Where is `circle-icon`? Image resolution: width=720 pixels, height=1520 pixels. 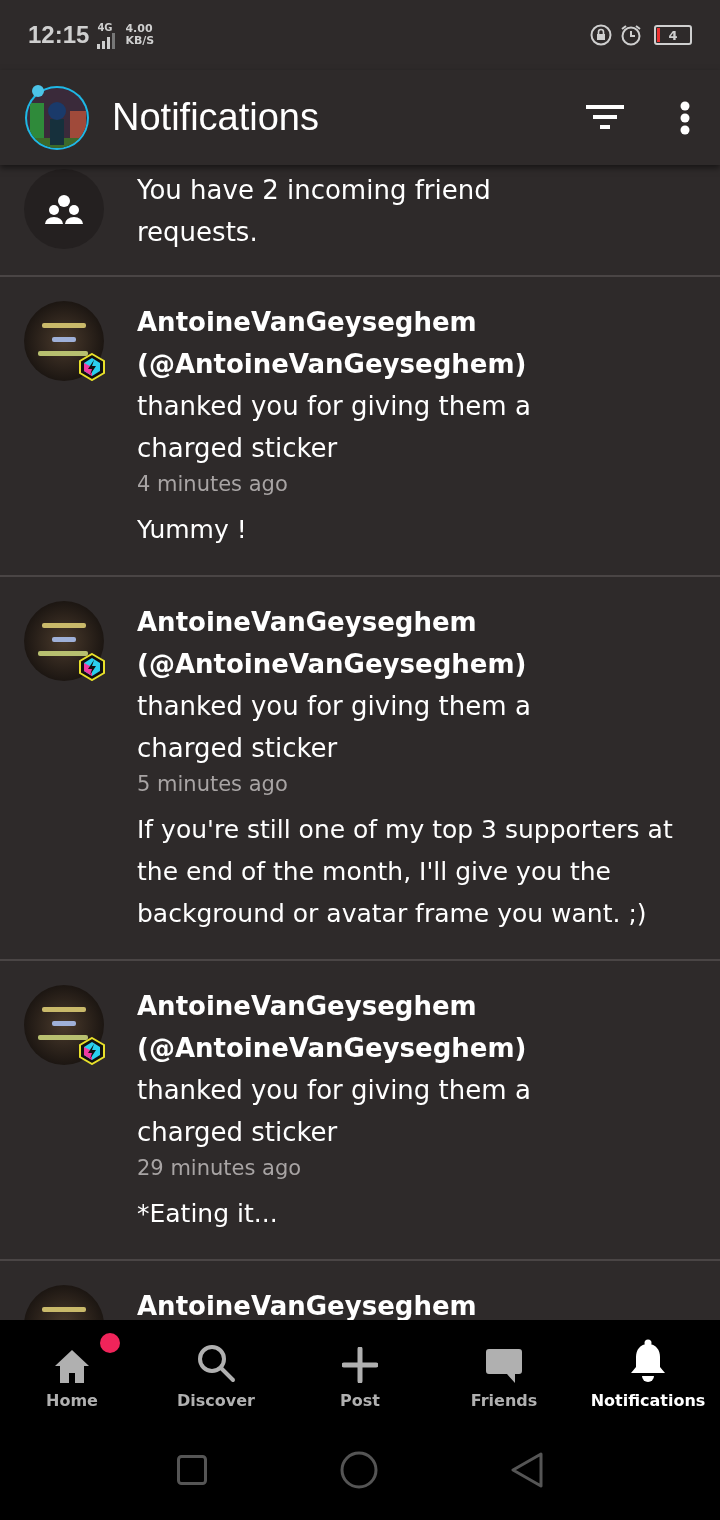 circle-icon is located at coordinates (359, 1470).